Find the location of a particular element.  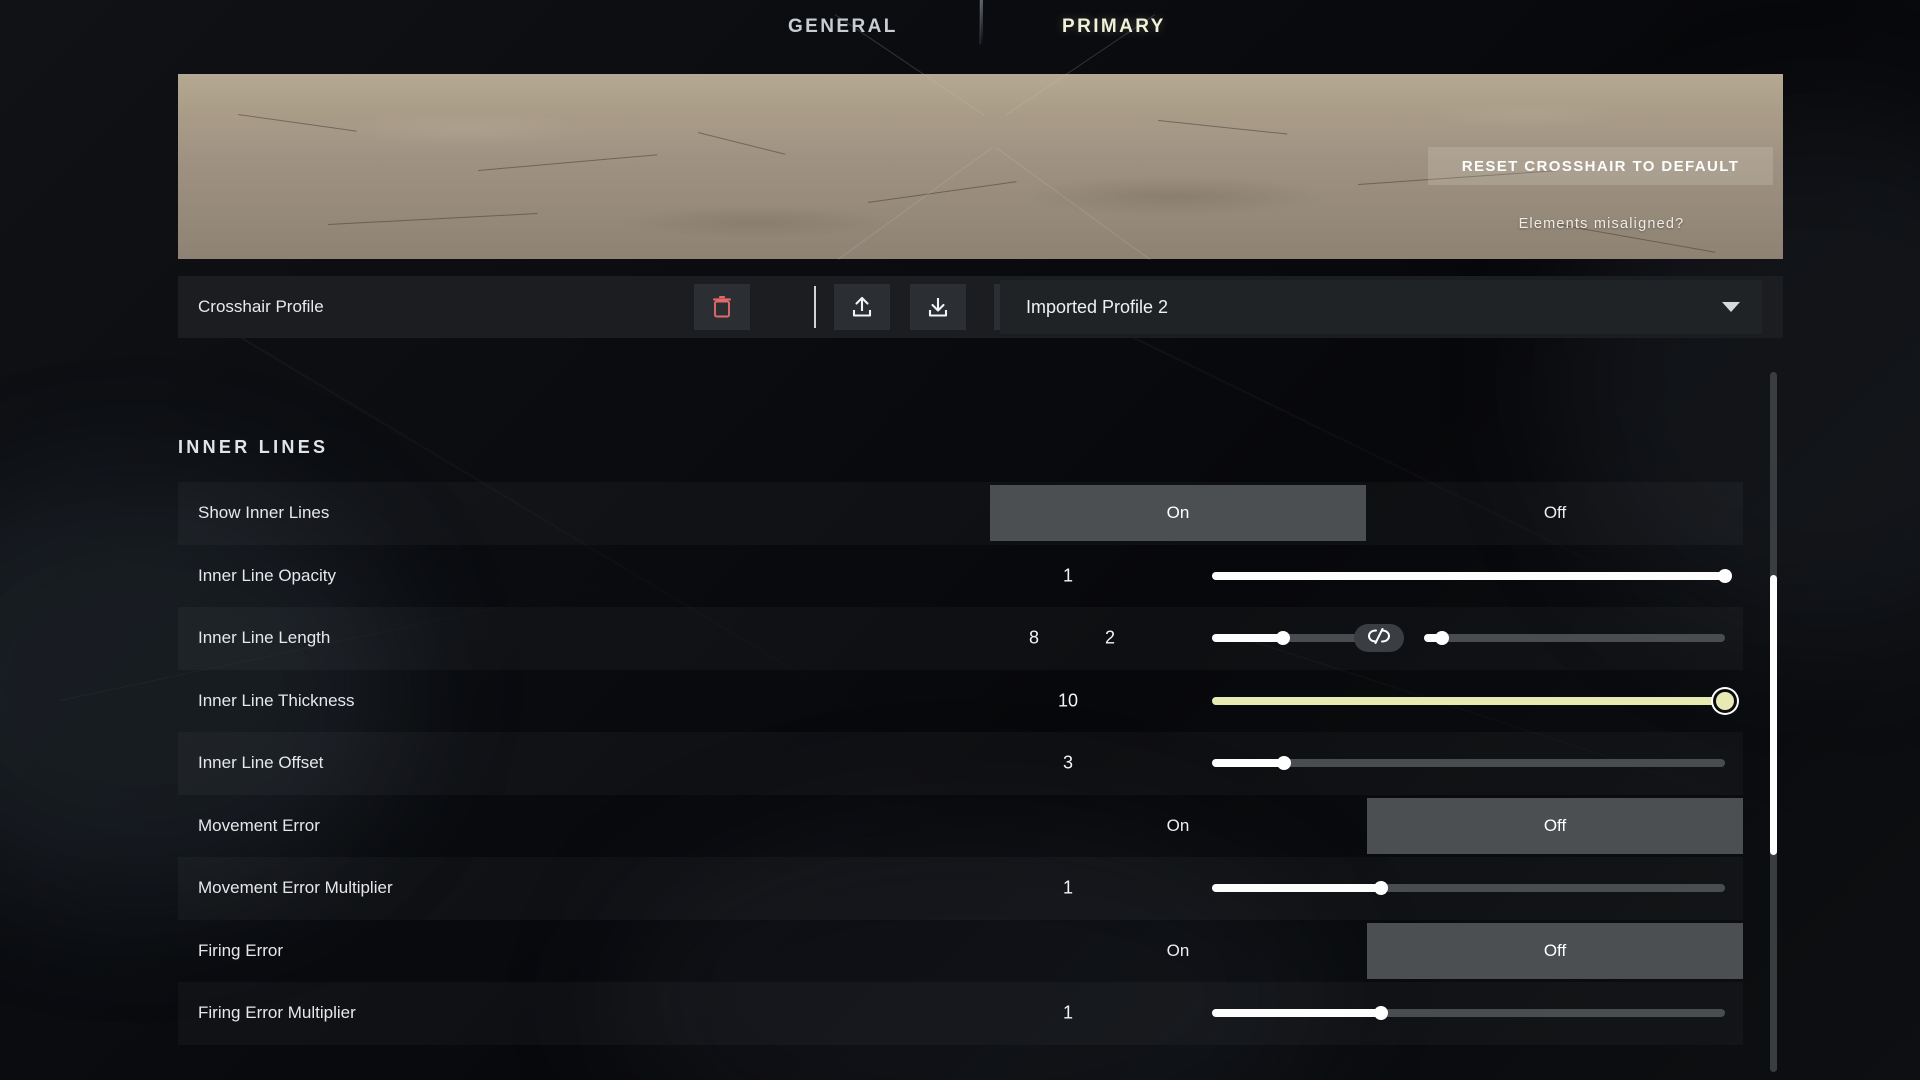

toggle-on-firing-error: On is located at coordinates (1178, 951).